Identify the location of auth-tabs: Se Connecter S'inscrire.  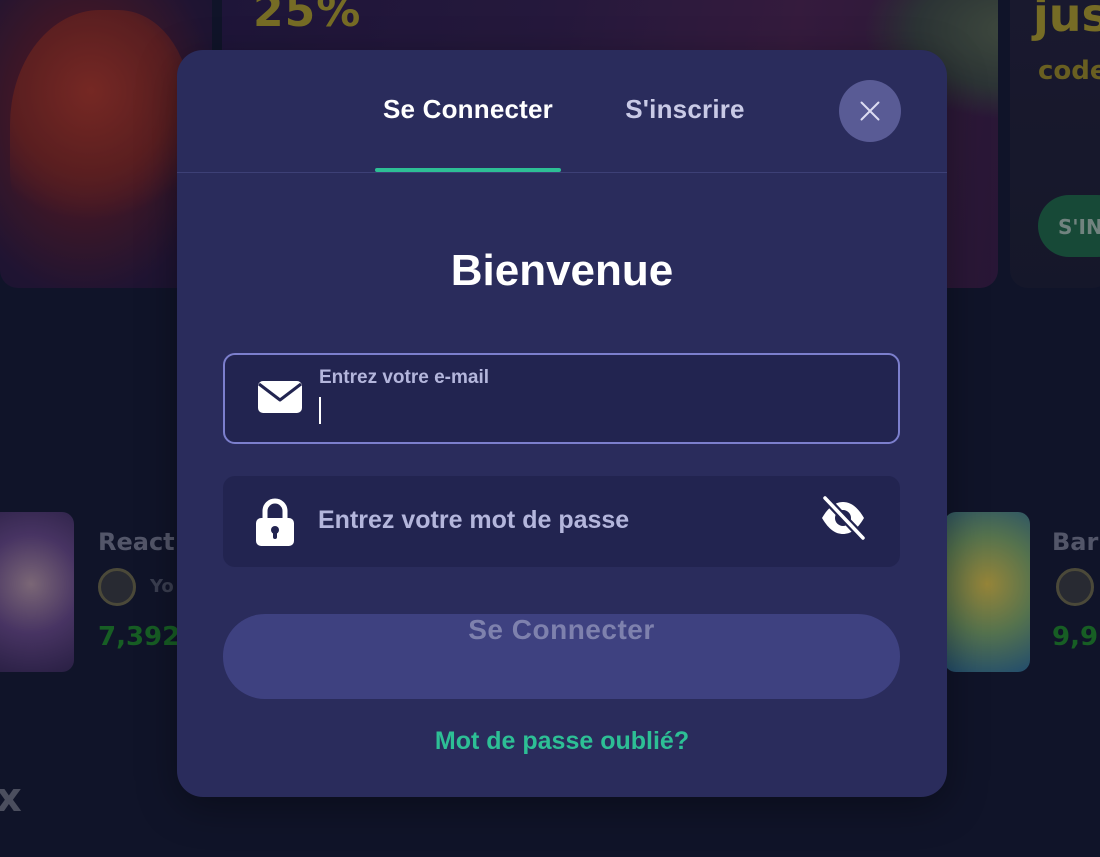
(562, 111).